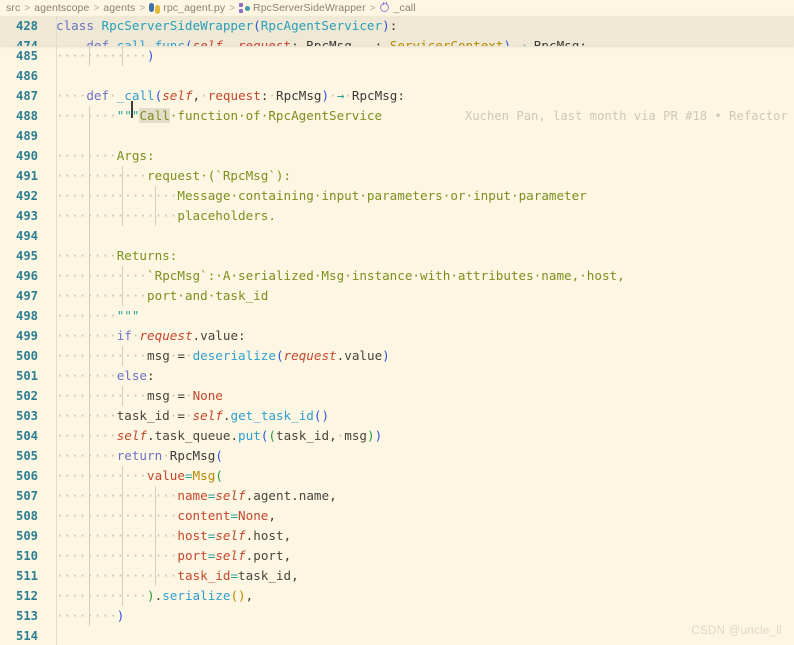  Describe the element at coordinates (26, 616) in the screenshot. I see `line-number: 513` at that location.